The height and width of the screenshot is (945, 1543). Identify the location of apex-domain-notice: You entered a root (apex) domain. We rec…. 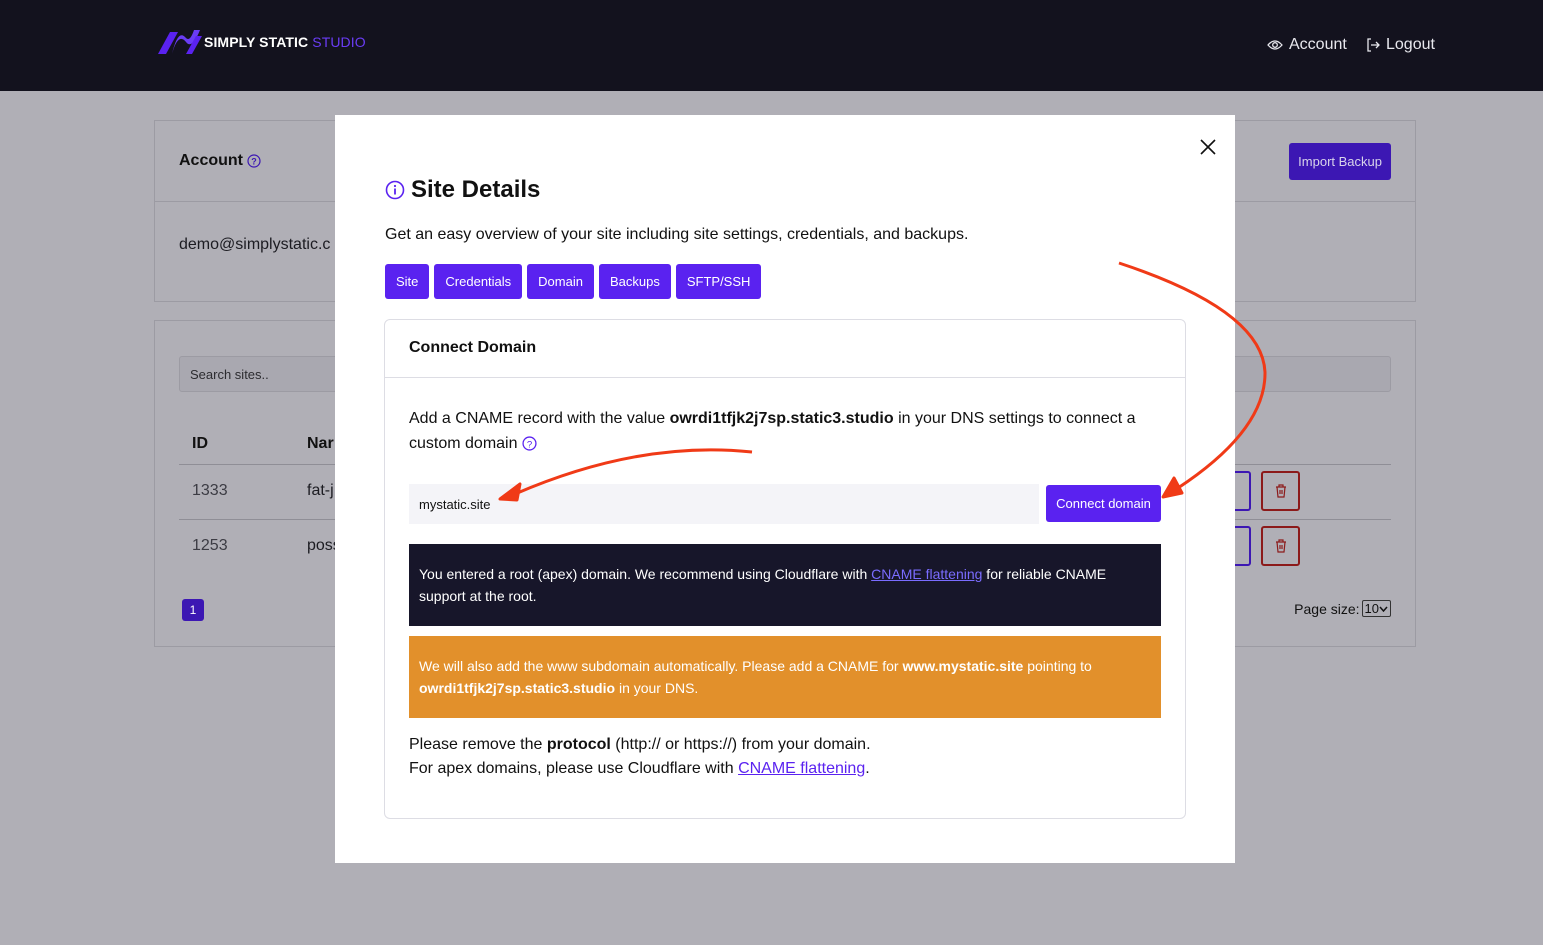
(785, 585).